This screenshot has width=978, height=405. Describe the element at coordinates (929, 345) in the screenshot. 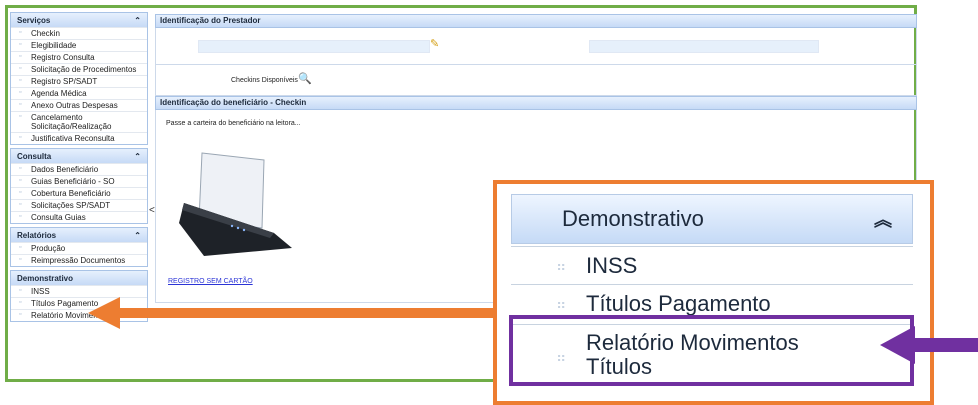

I see `purple-arrow-icon` at that location.